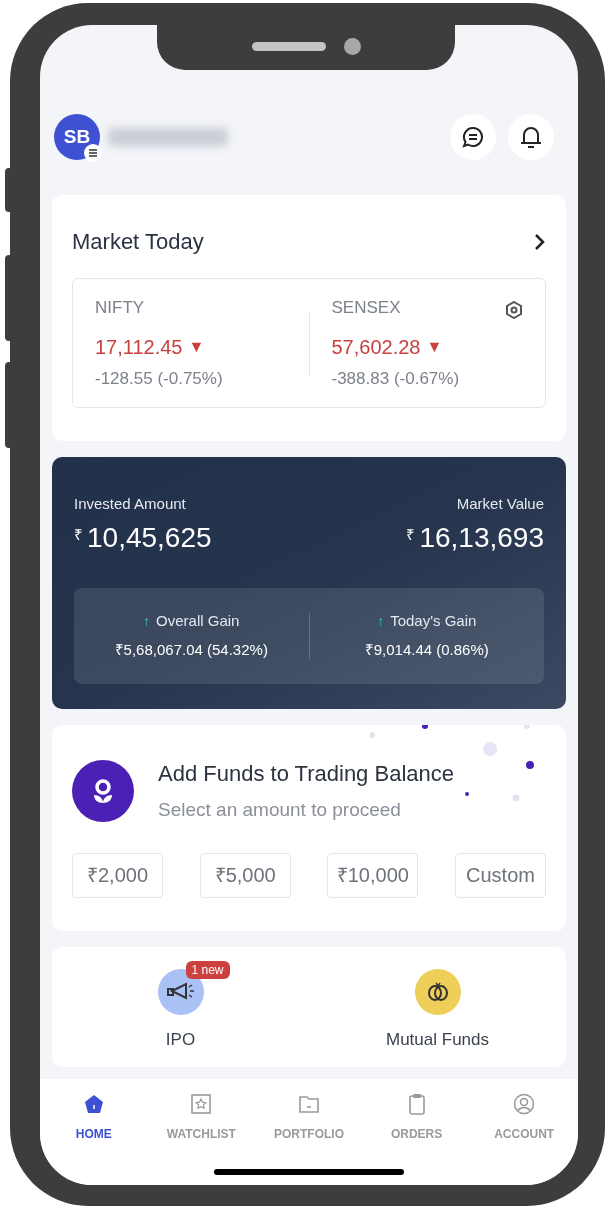 This screenshot has height=1208, width=605. What do you see at coordinates (93, 1104) in the screenshot?
I see `home-icon` at bounding box center [93, 1104].